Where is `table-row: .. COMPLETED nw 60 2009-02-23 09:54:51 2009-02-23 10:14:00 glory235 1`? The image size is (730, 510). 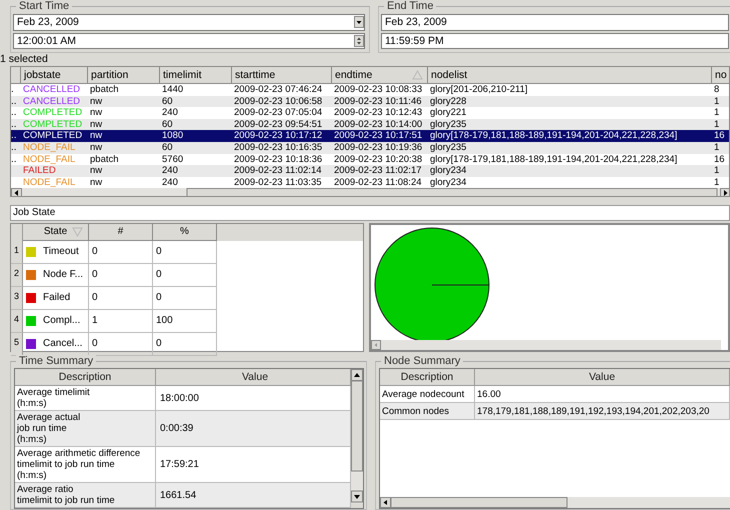
table-row: .. COMPLETED nw 60 2009-02-23 09:54:51 2009-02-23 10:14:00 glory235 1 is located at coordinates (370, 124).